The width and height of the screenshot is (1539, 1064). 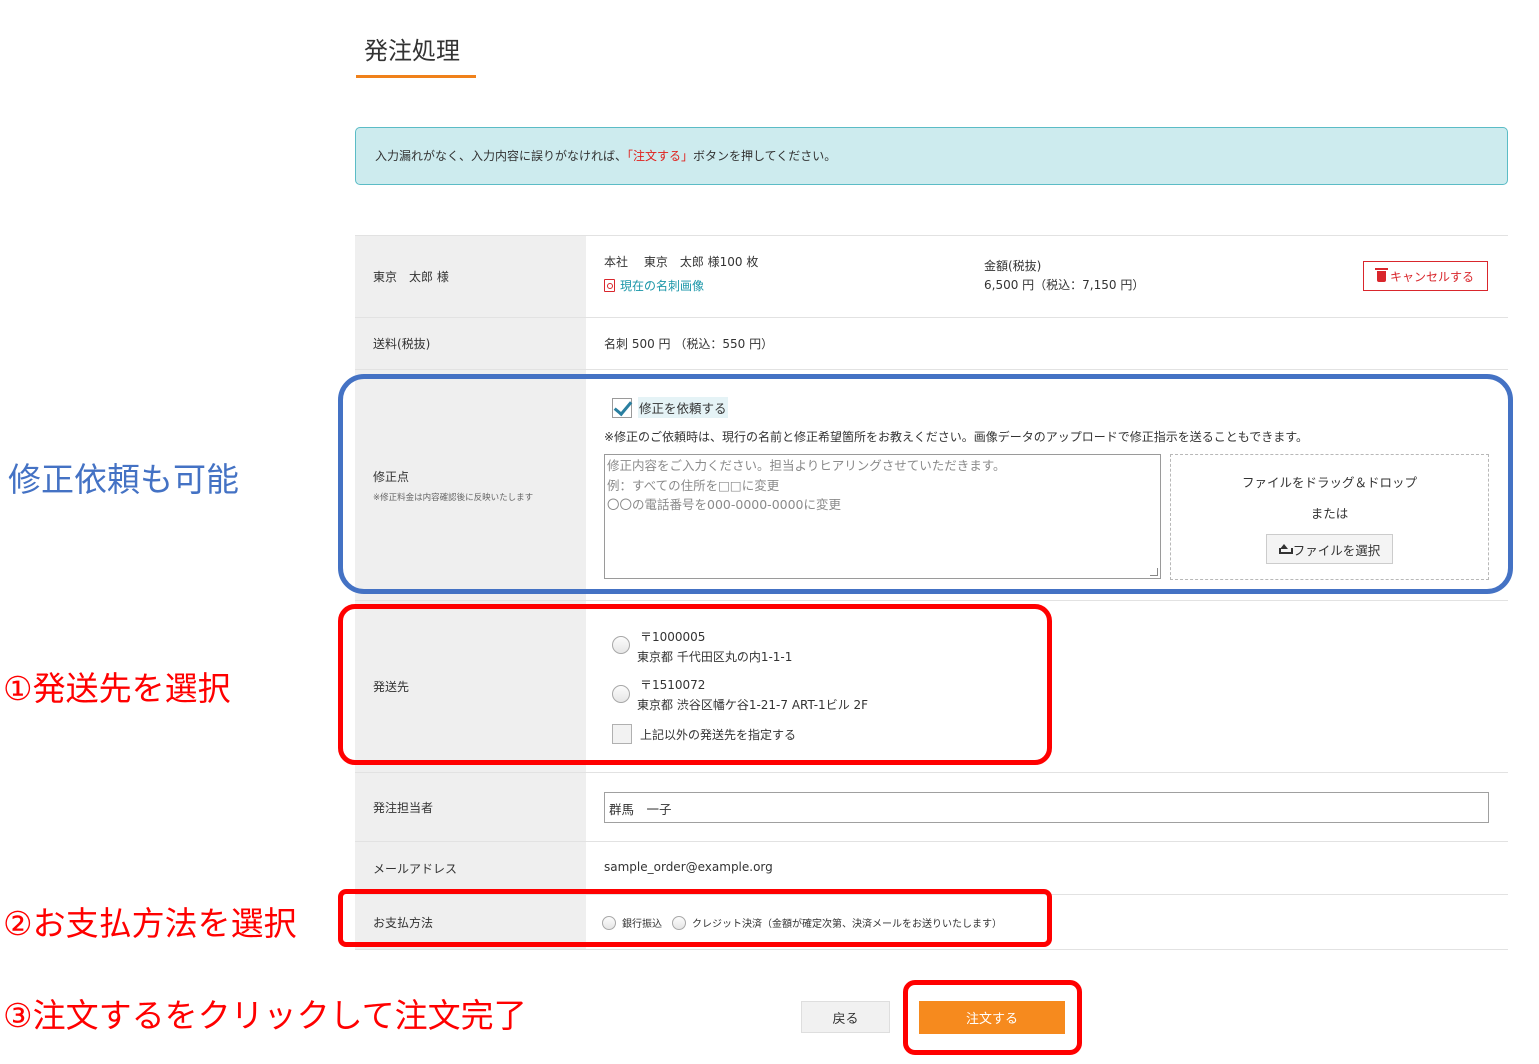 I want to click on other-destination-row: 上記以外の発送先を指定する, so click(x=704, y=734).